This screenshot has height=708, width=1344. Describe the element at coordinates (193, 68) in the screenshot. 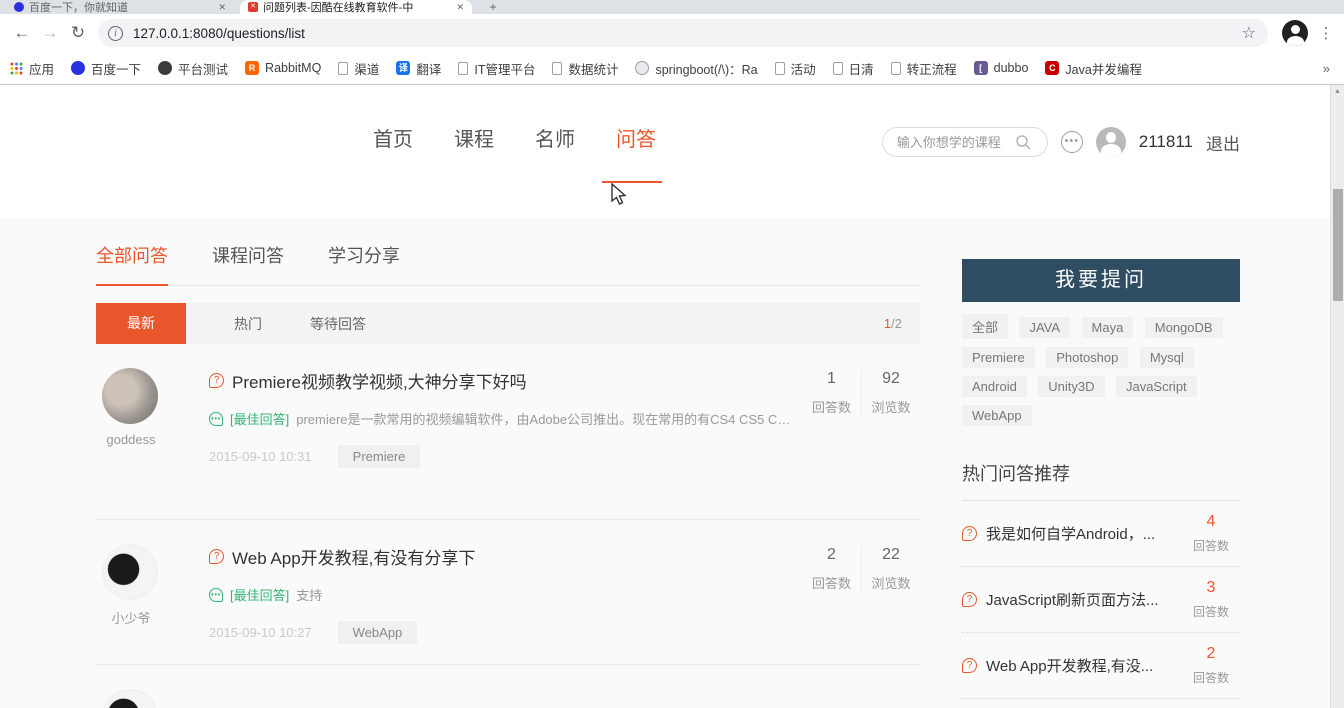

I see `bookmark-platform-test: 平台测试` at that location.